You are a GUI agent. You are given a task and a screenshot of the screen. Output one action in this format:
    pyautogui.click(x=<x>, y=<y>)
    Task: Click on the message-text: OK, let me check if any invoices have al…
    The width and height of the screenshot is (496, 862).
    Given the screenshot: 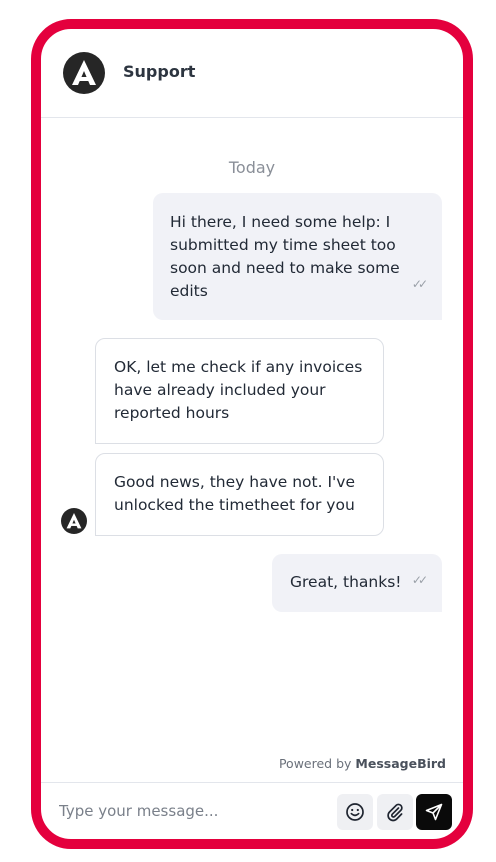 What is the action you would take?
    pyautogui.click(x=238, y=390)
    